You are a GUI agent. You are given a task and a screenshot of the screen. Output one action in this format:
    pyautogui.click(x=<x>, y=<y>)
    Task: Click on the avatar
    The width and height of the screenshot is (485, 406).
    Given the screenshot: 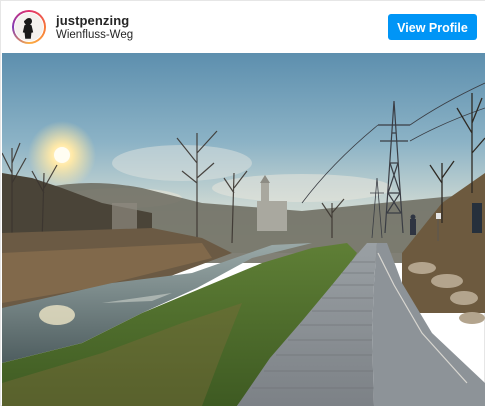 What is the action you would take?
    pyautogui.click(x=29, y=27)
    